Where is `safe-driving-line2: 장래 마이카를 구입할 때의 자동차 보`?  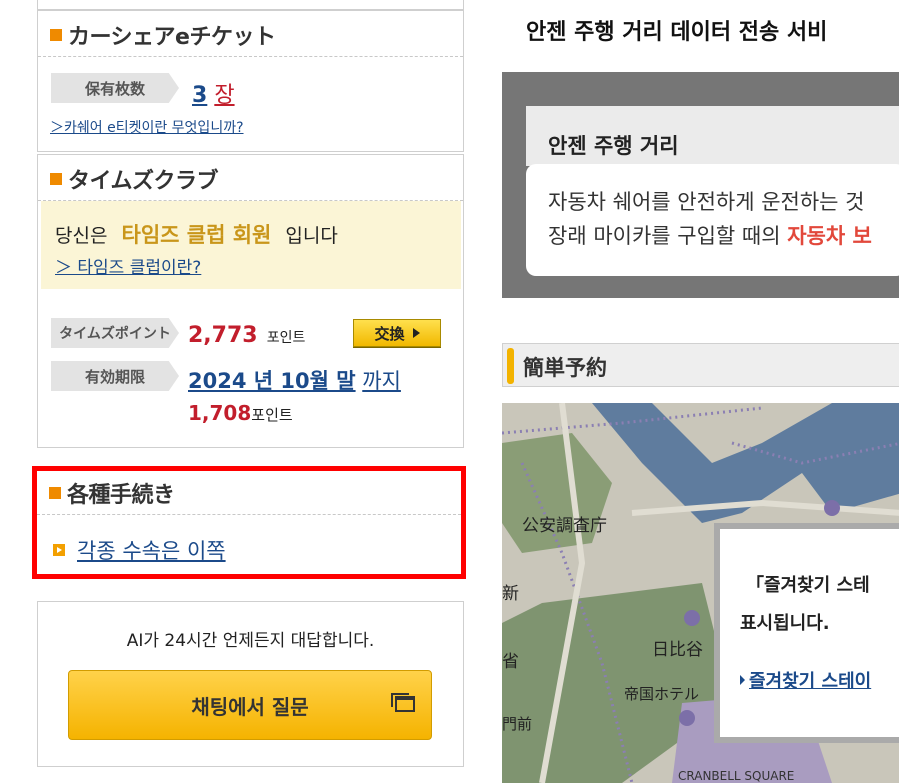
safe-driving-line2: 장래 마이카를 구입할 때의 자동차 보 is located at coordinates (710, 236).